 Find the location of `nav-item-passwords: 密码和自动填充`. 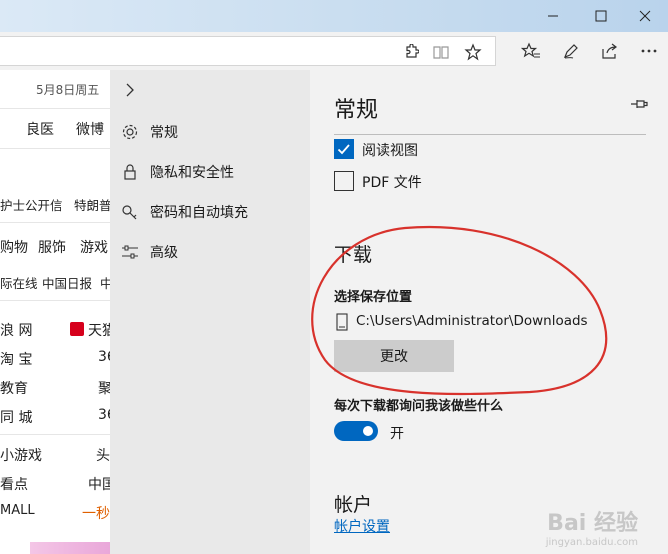

nav-item-passwords: 密码和自动填充 is located at coordinates (210, 212).